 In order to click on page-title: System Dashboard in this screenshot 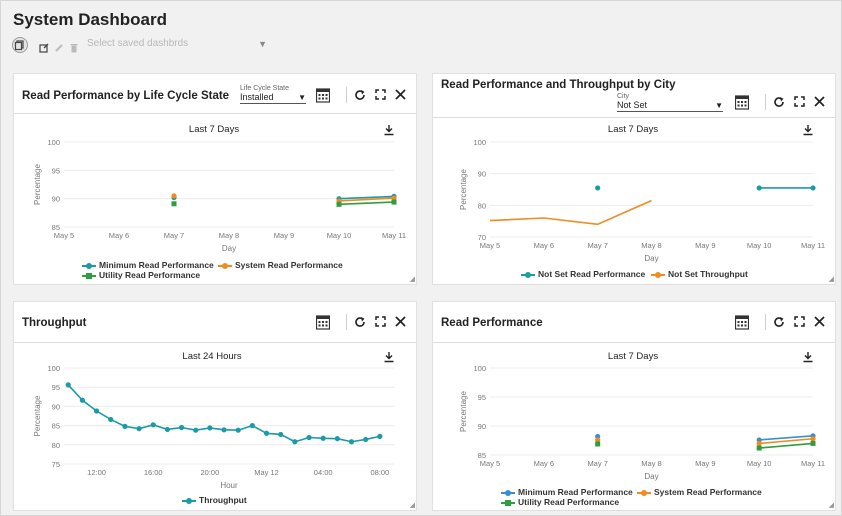, I will do `click(90, 19)`.